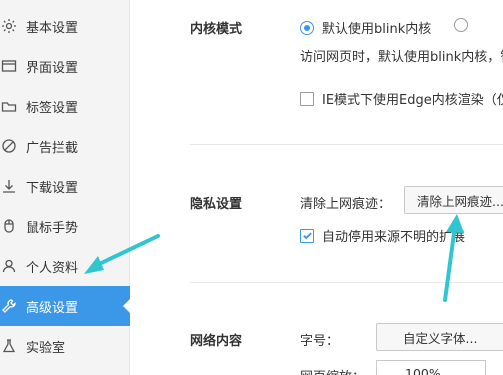 The image size is (503, 375). I want to click on sidebar-item-basic: 基本设置, so click(65, 26).